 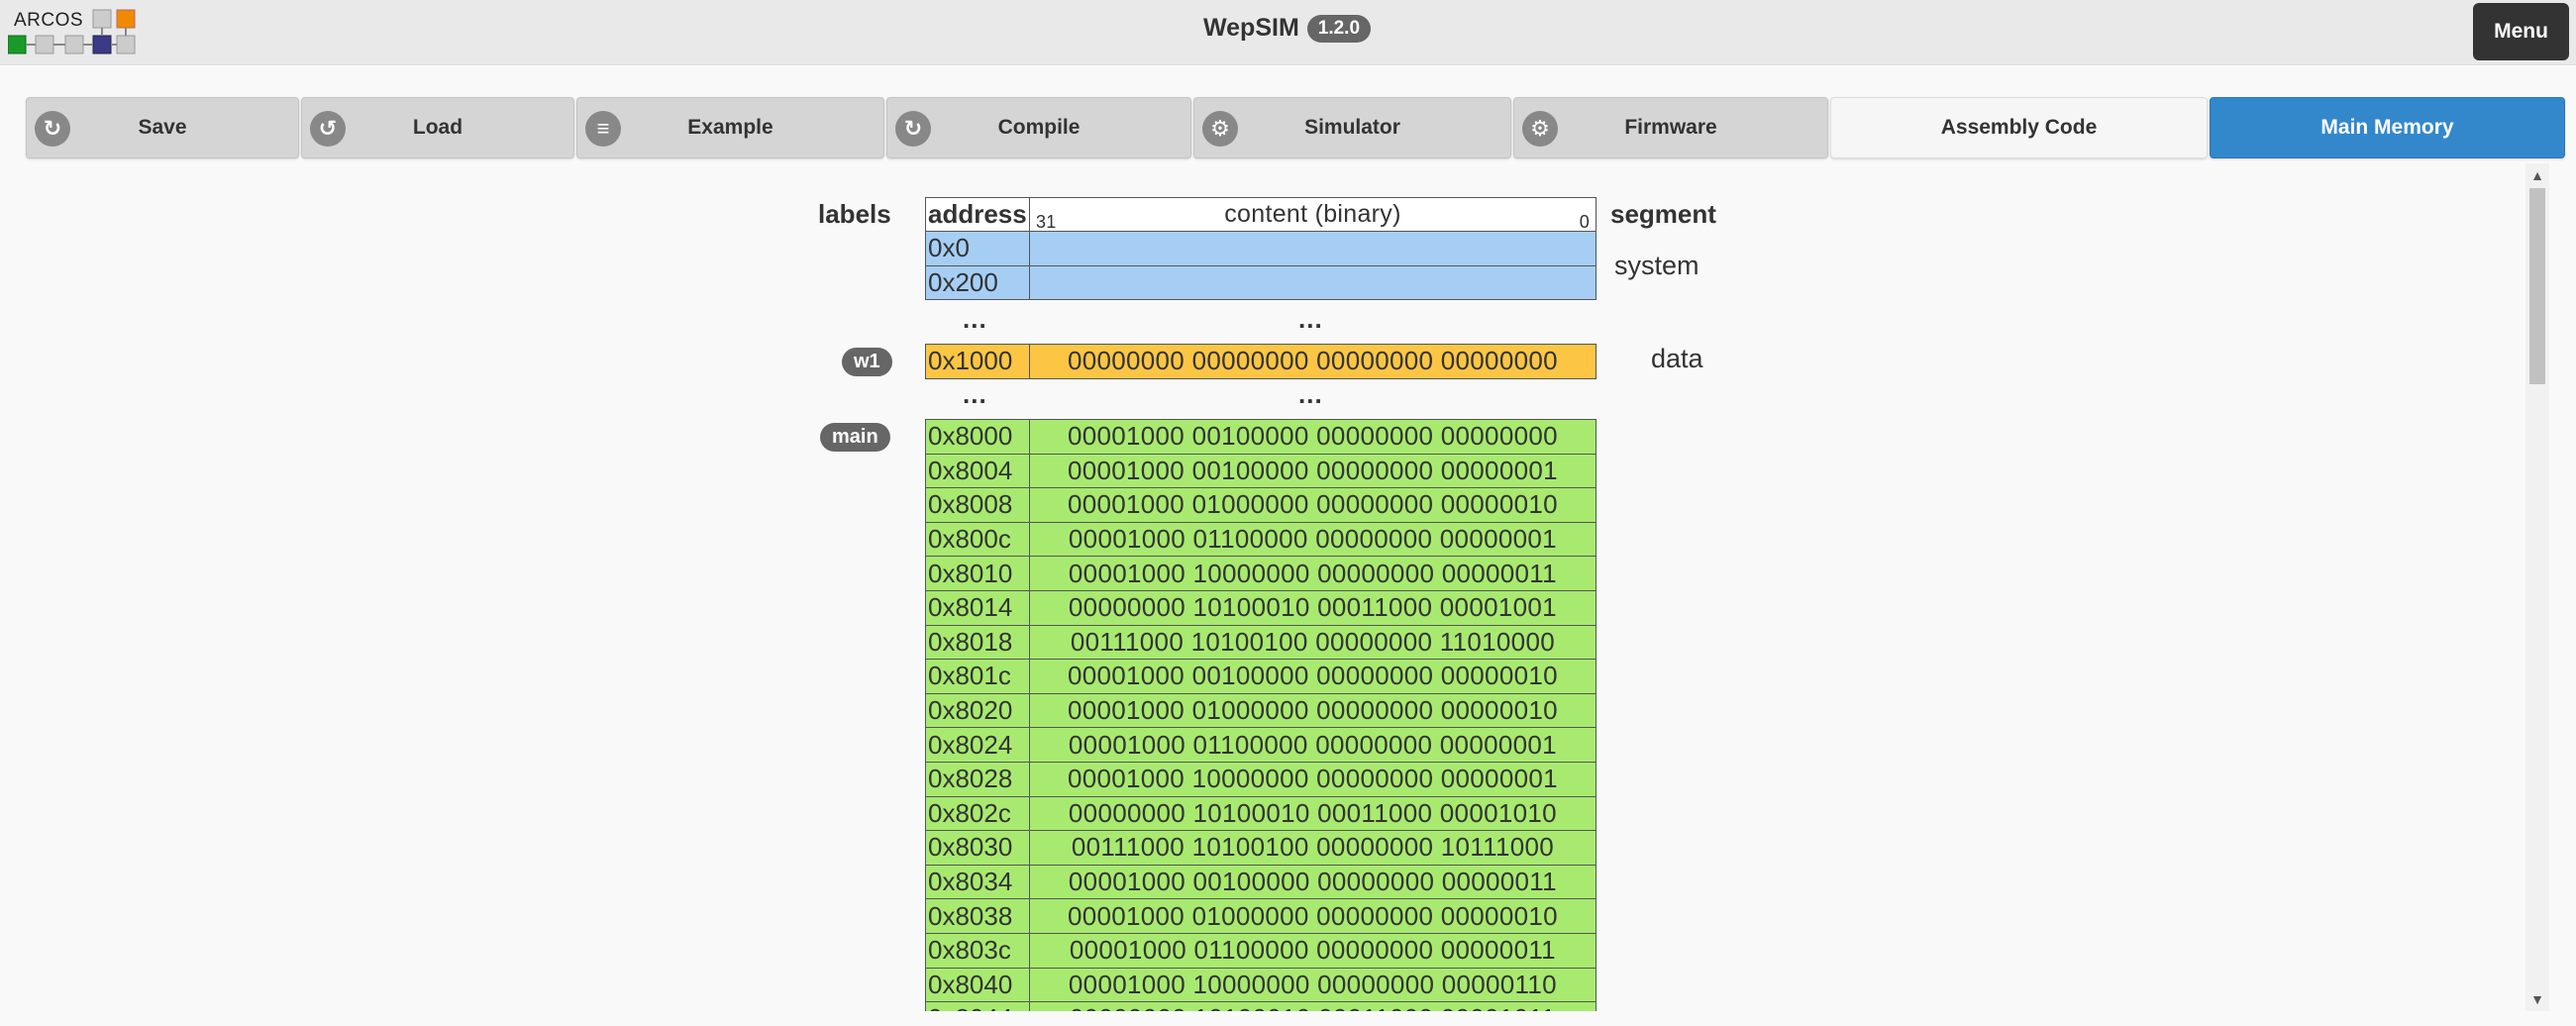 I want to click on content-cell: 00001000 00100000 00000000 00000001, so click(x=1312, y=471).